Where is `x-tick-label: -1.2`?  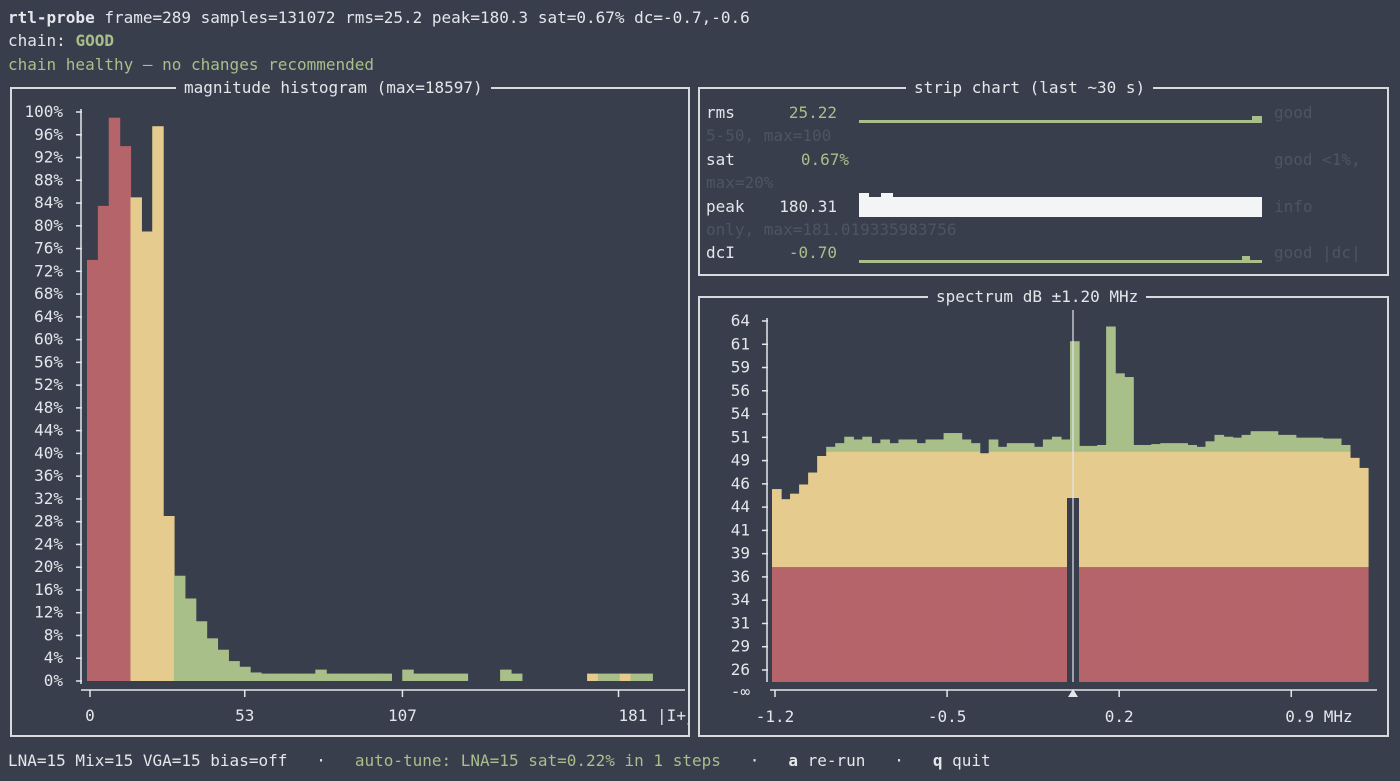 x-tick-label: -1.2 is located at coordinates (775, 716).